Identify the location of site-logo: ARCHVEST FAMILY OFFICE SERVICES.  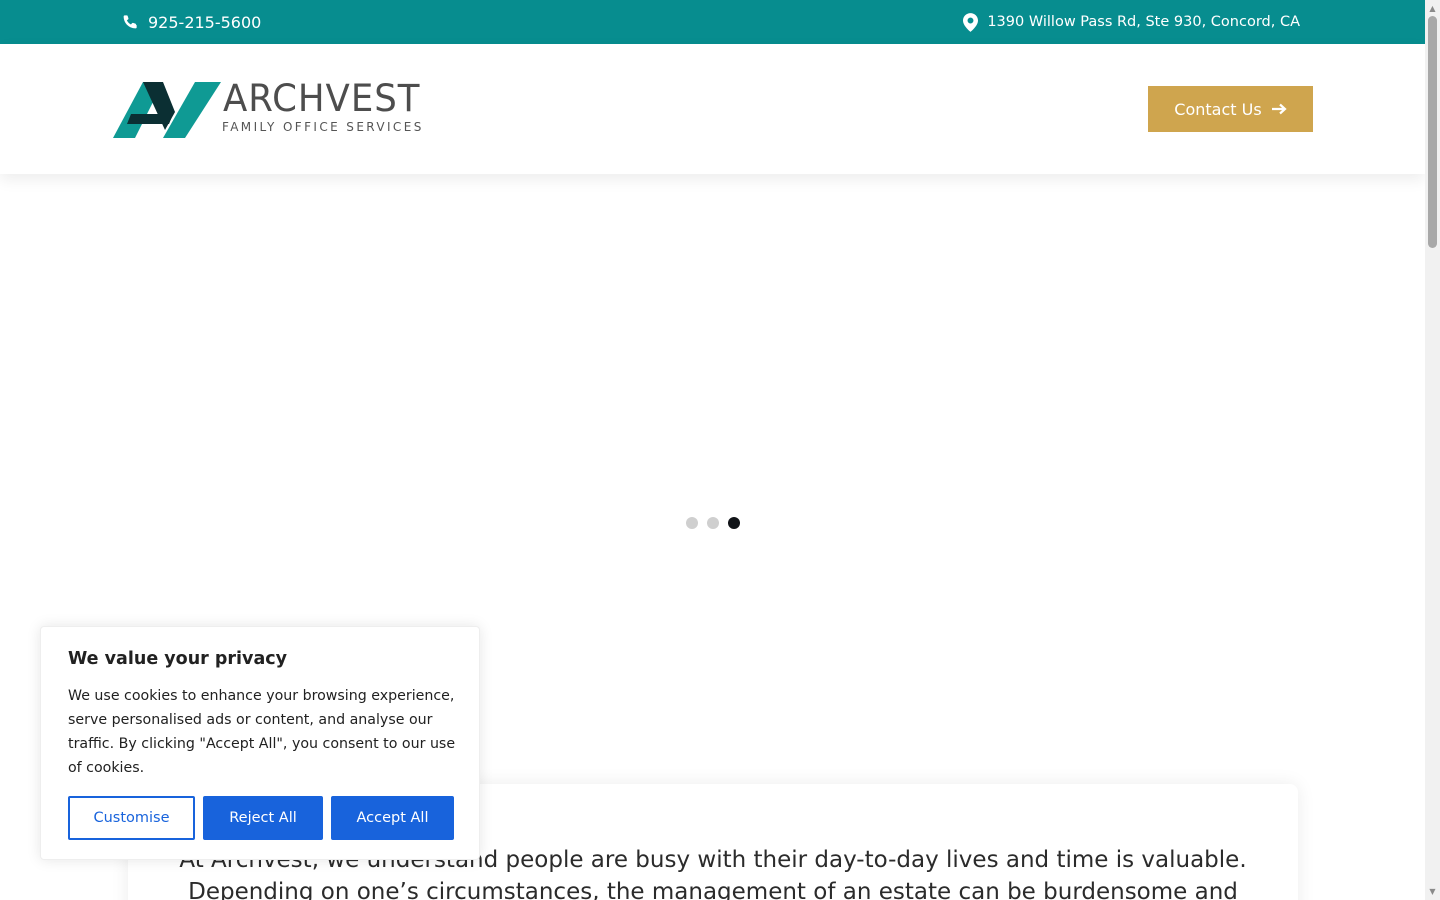
(273, 109).